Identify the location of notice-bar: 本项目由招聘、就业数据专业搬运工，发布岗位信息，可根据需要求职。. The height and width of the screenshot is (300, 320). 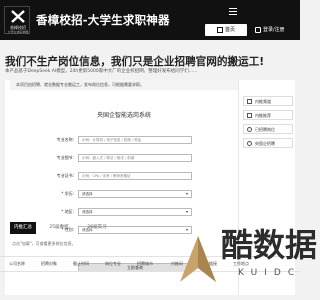
(124, 85).